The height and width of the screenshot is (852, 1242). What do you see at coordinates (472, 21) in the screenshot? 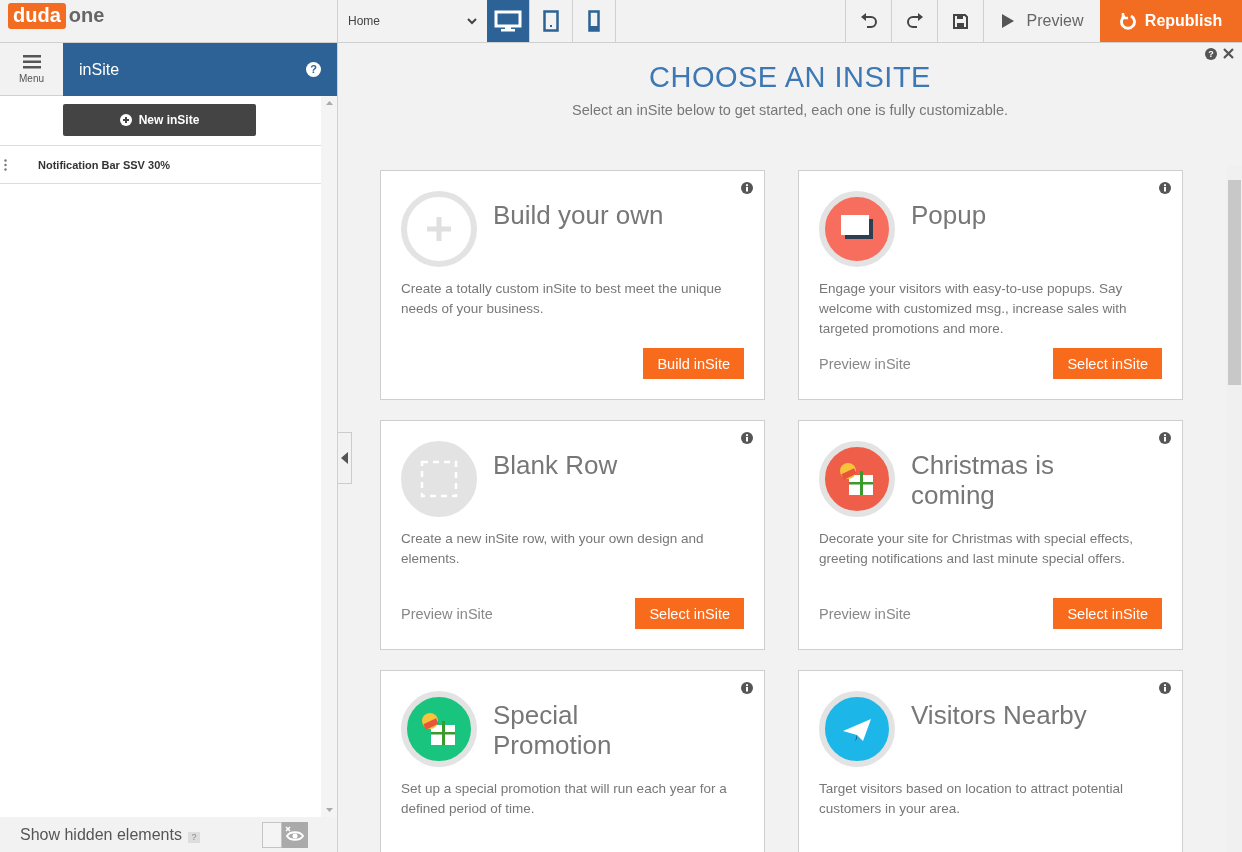
I see `chevron-down-icon` at bounding box center [472, 21].